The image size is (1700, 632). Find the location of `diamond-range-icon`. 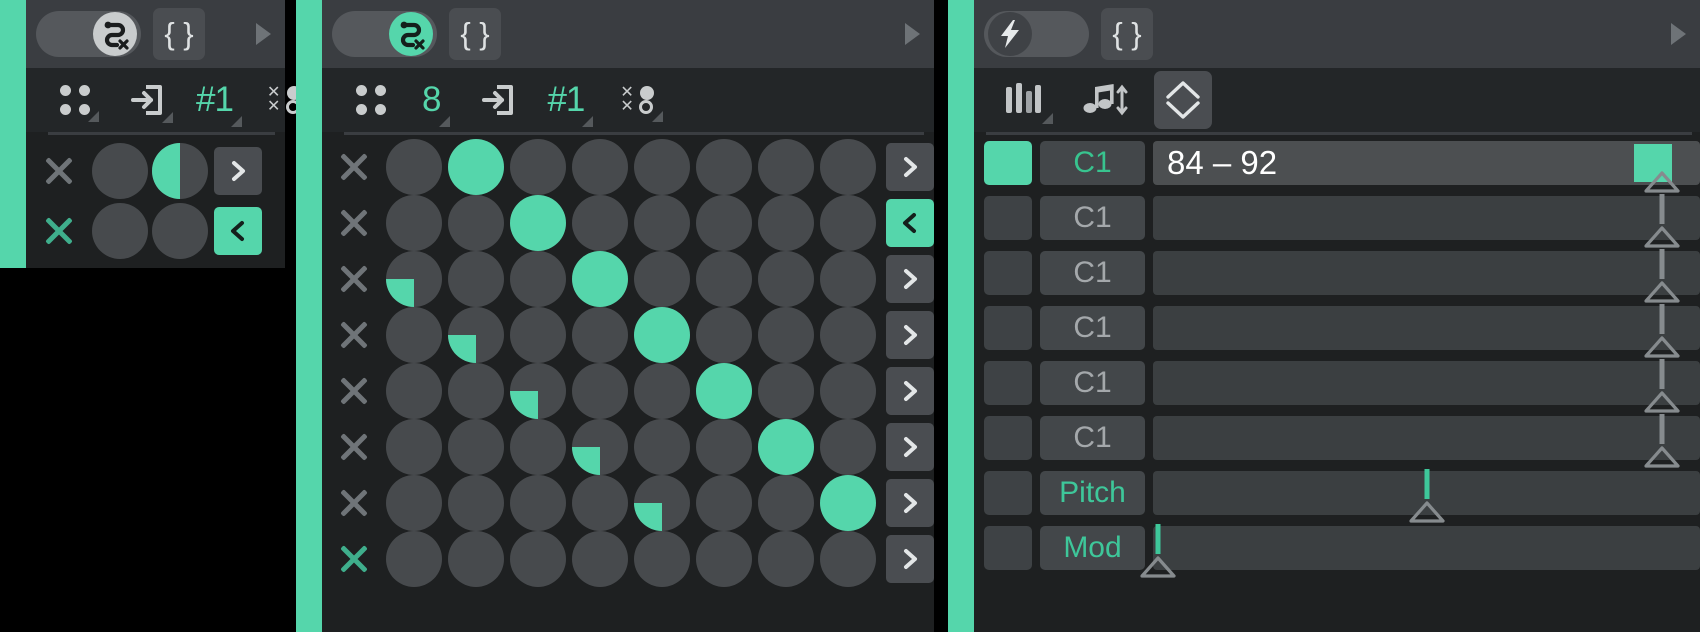

diamond-range-icon is located at coordinates (1183, 100).